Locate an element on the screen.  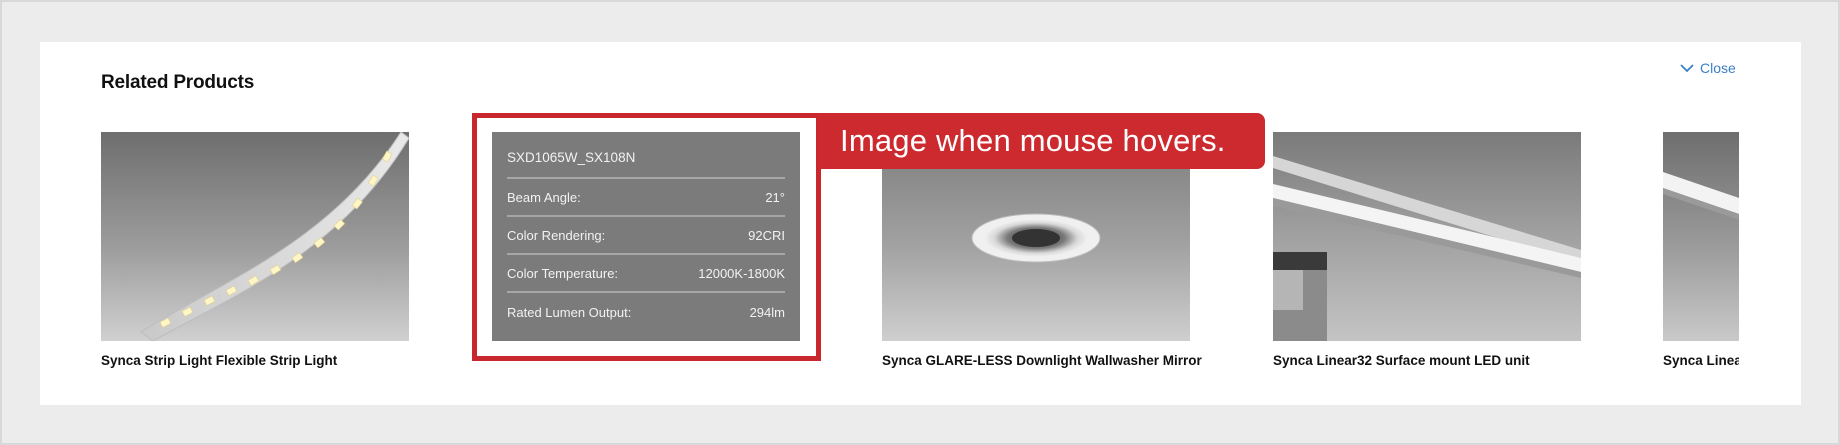
close-button: Close is located at coordinates (1708, 68).